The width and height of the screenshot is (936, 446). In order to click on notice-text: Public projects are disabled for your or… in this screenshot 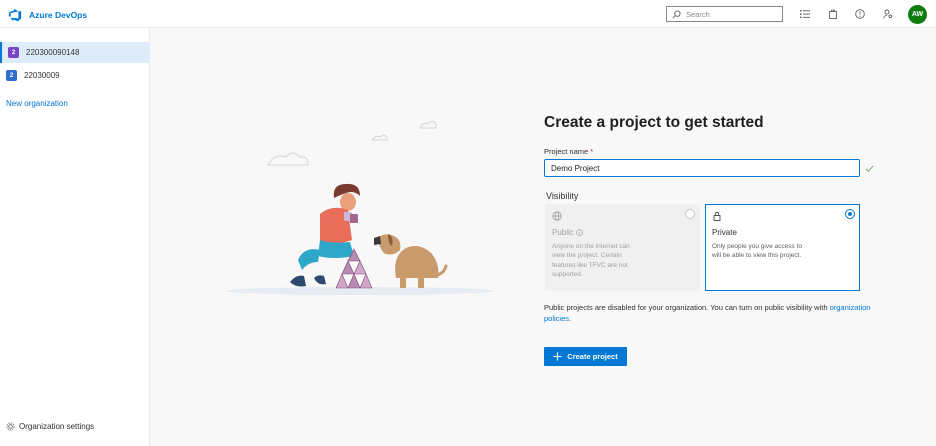, I will do `click(686, 307)`.